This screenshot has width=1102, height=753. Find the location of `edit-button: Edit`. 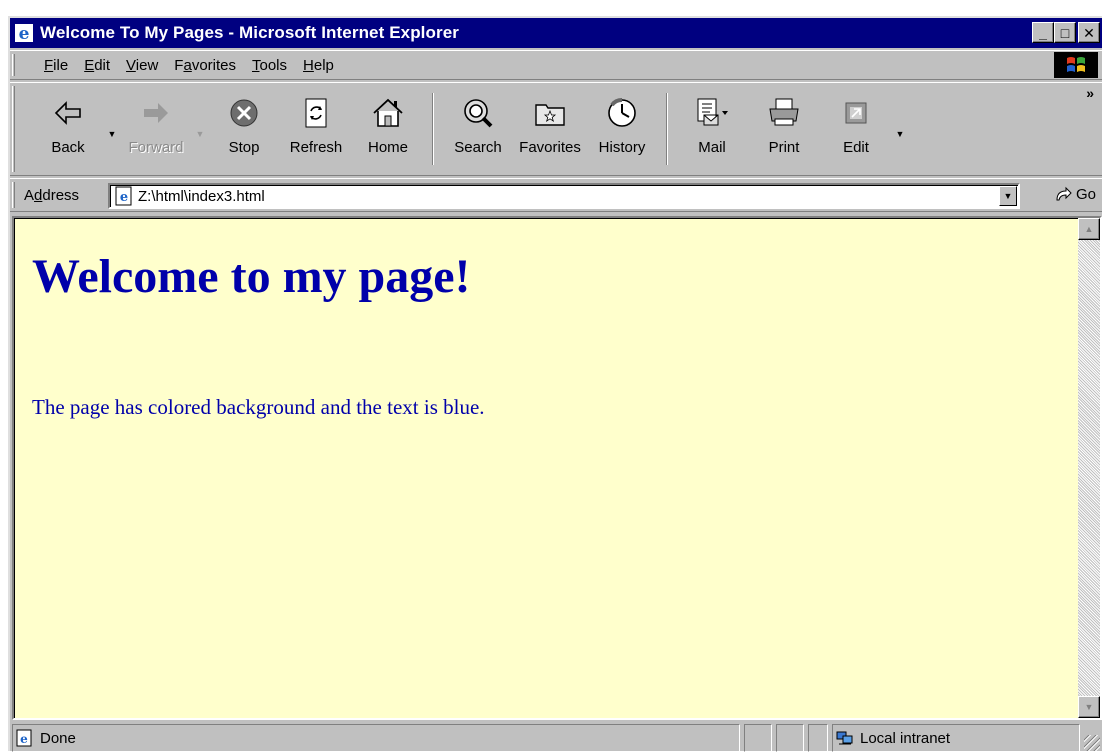

edit-button: Edit is located at coordinates (856, 130).